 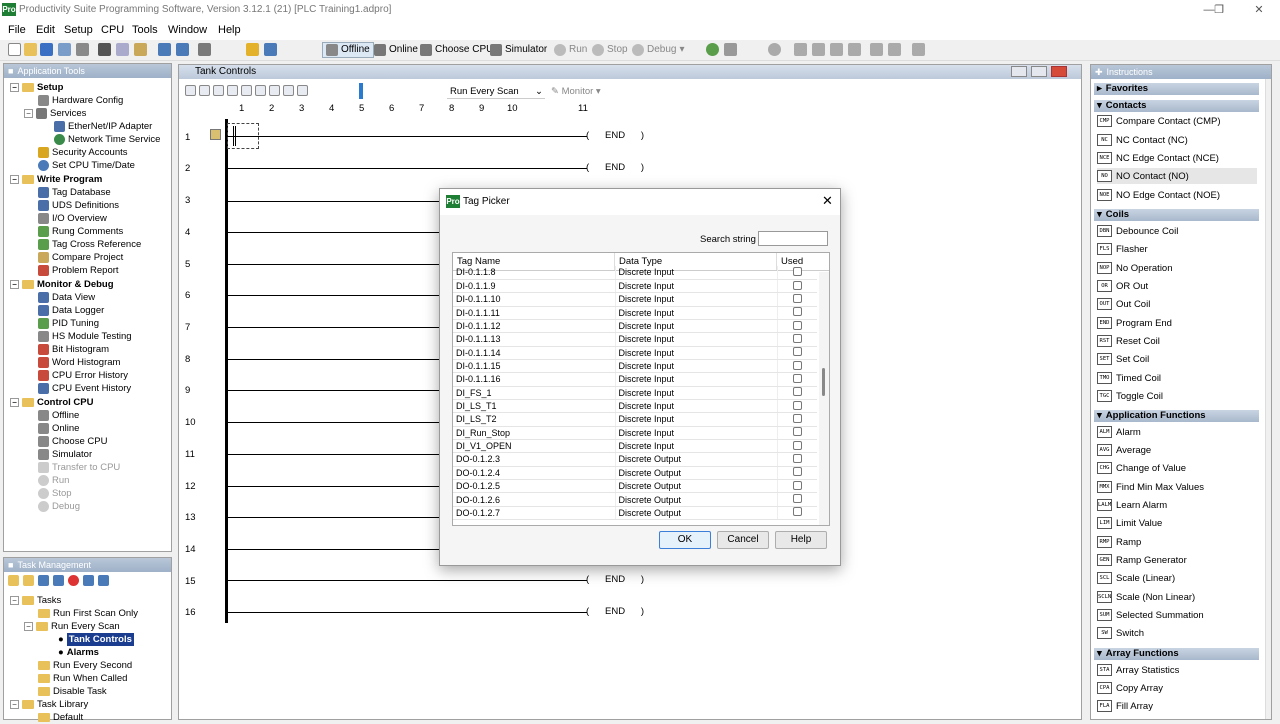 What do you see at coordinates (53, 480) in the screenshot?
I see `tree-run: Run` at bounding box center [53, 480].